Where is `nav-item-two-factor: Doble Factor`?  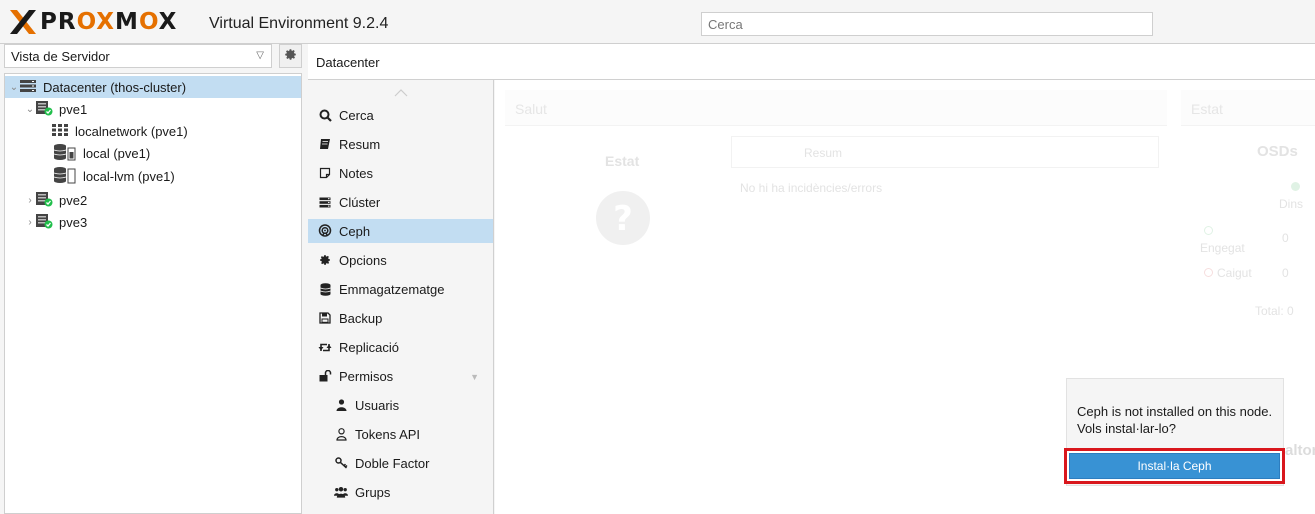 nav-item-two-factor: Doble Factor is located at coordinates (400, 463).